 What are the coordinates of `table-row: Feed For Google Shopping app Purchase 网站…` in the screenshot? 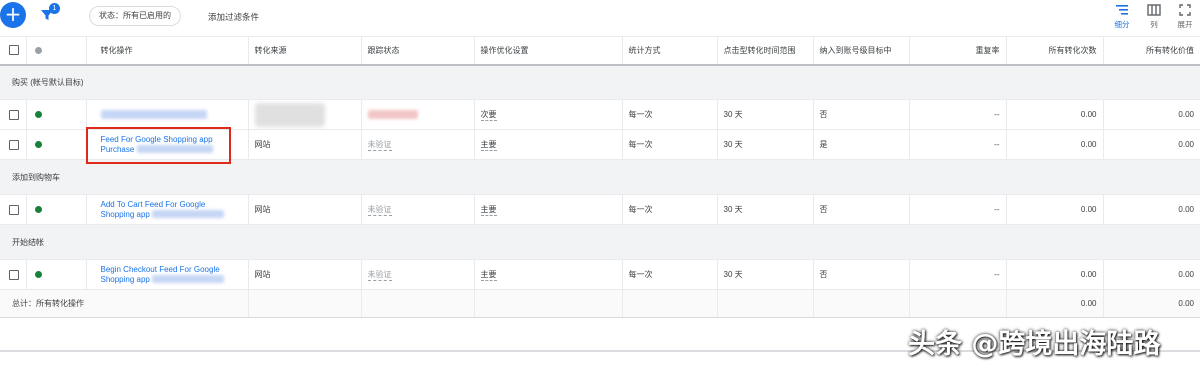 It's located at (600, 144).